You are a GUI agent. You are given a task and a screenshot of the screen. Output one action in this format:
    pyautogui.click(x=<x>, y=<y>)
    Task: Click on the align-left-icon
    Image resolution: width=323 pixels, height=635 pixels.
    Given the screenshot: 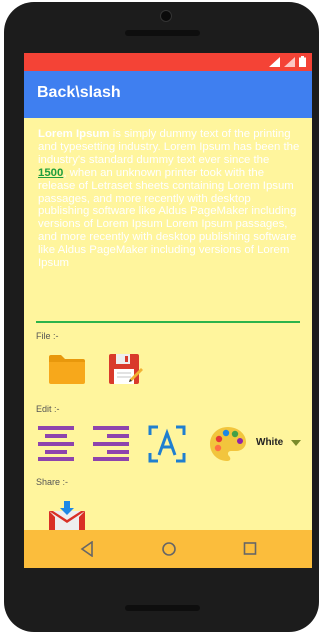 What is the action you would take?
    pyautogui.click(x=56, y=443)
    